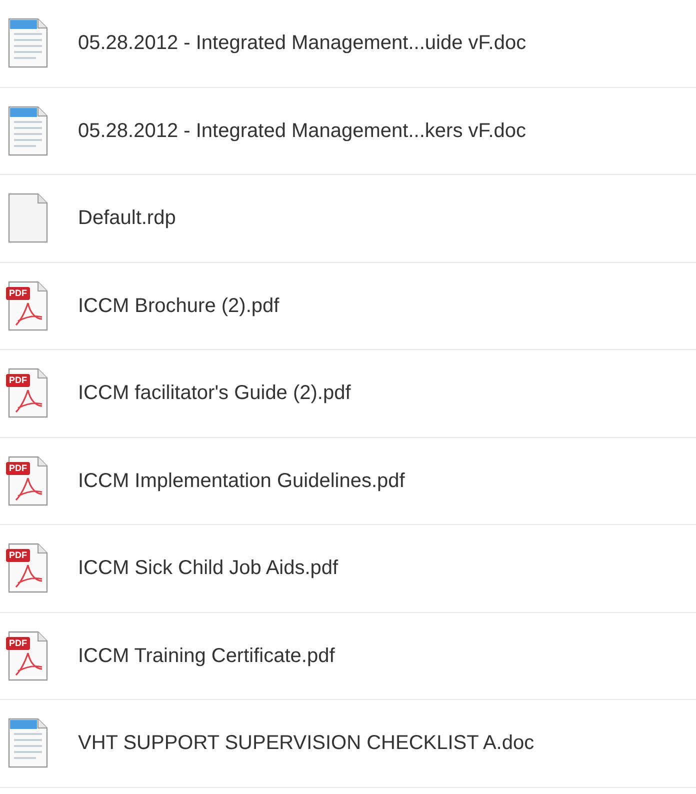 This screenshot has width=696, height=794. What do you see at coordinates (28, 218) in the screenshot?
I see `blank-file-icon` at bounding box center [28, 218].